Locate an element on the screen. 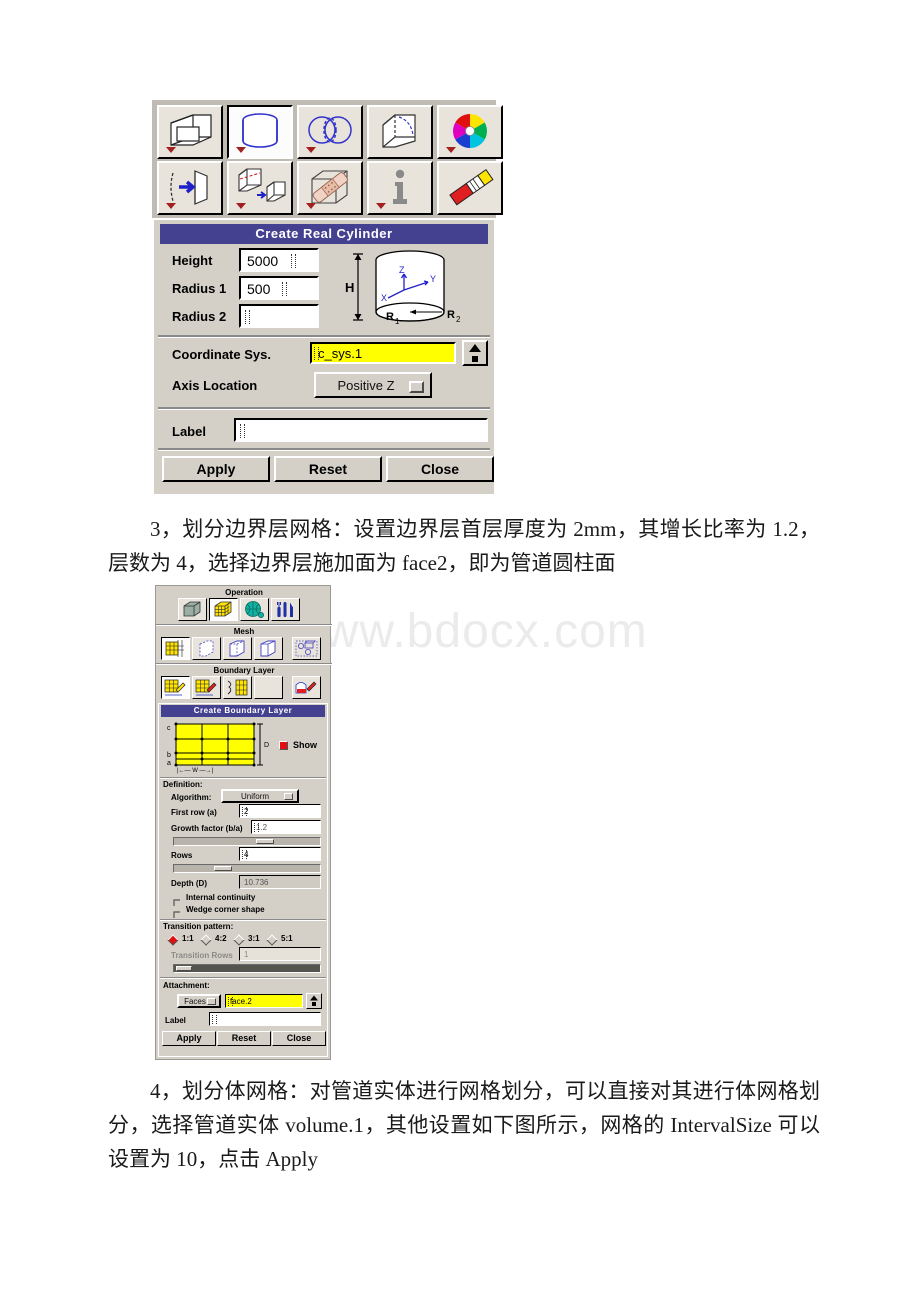 Image resolution: width=920 pixels, height=1302 pixels. rows-slider-thumb is located at coordinates (223, 868).